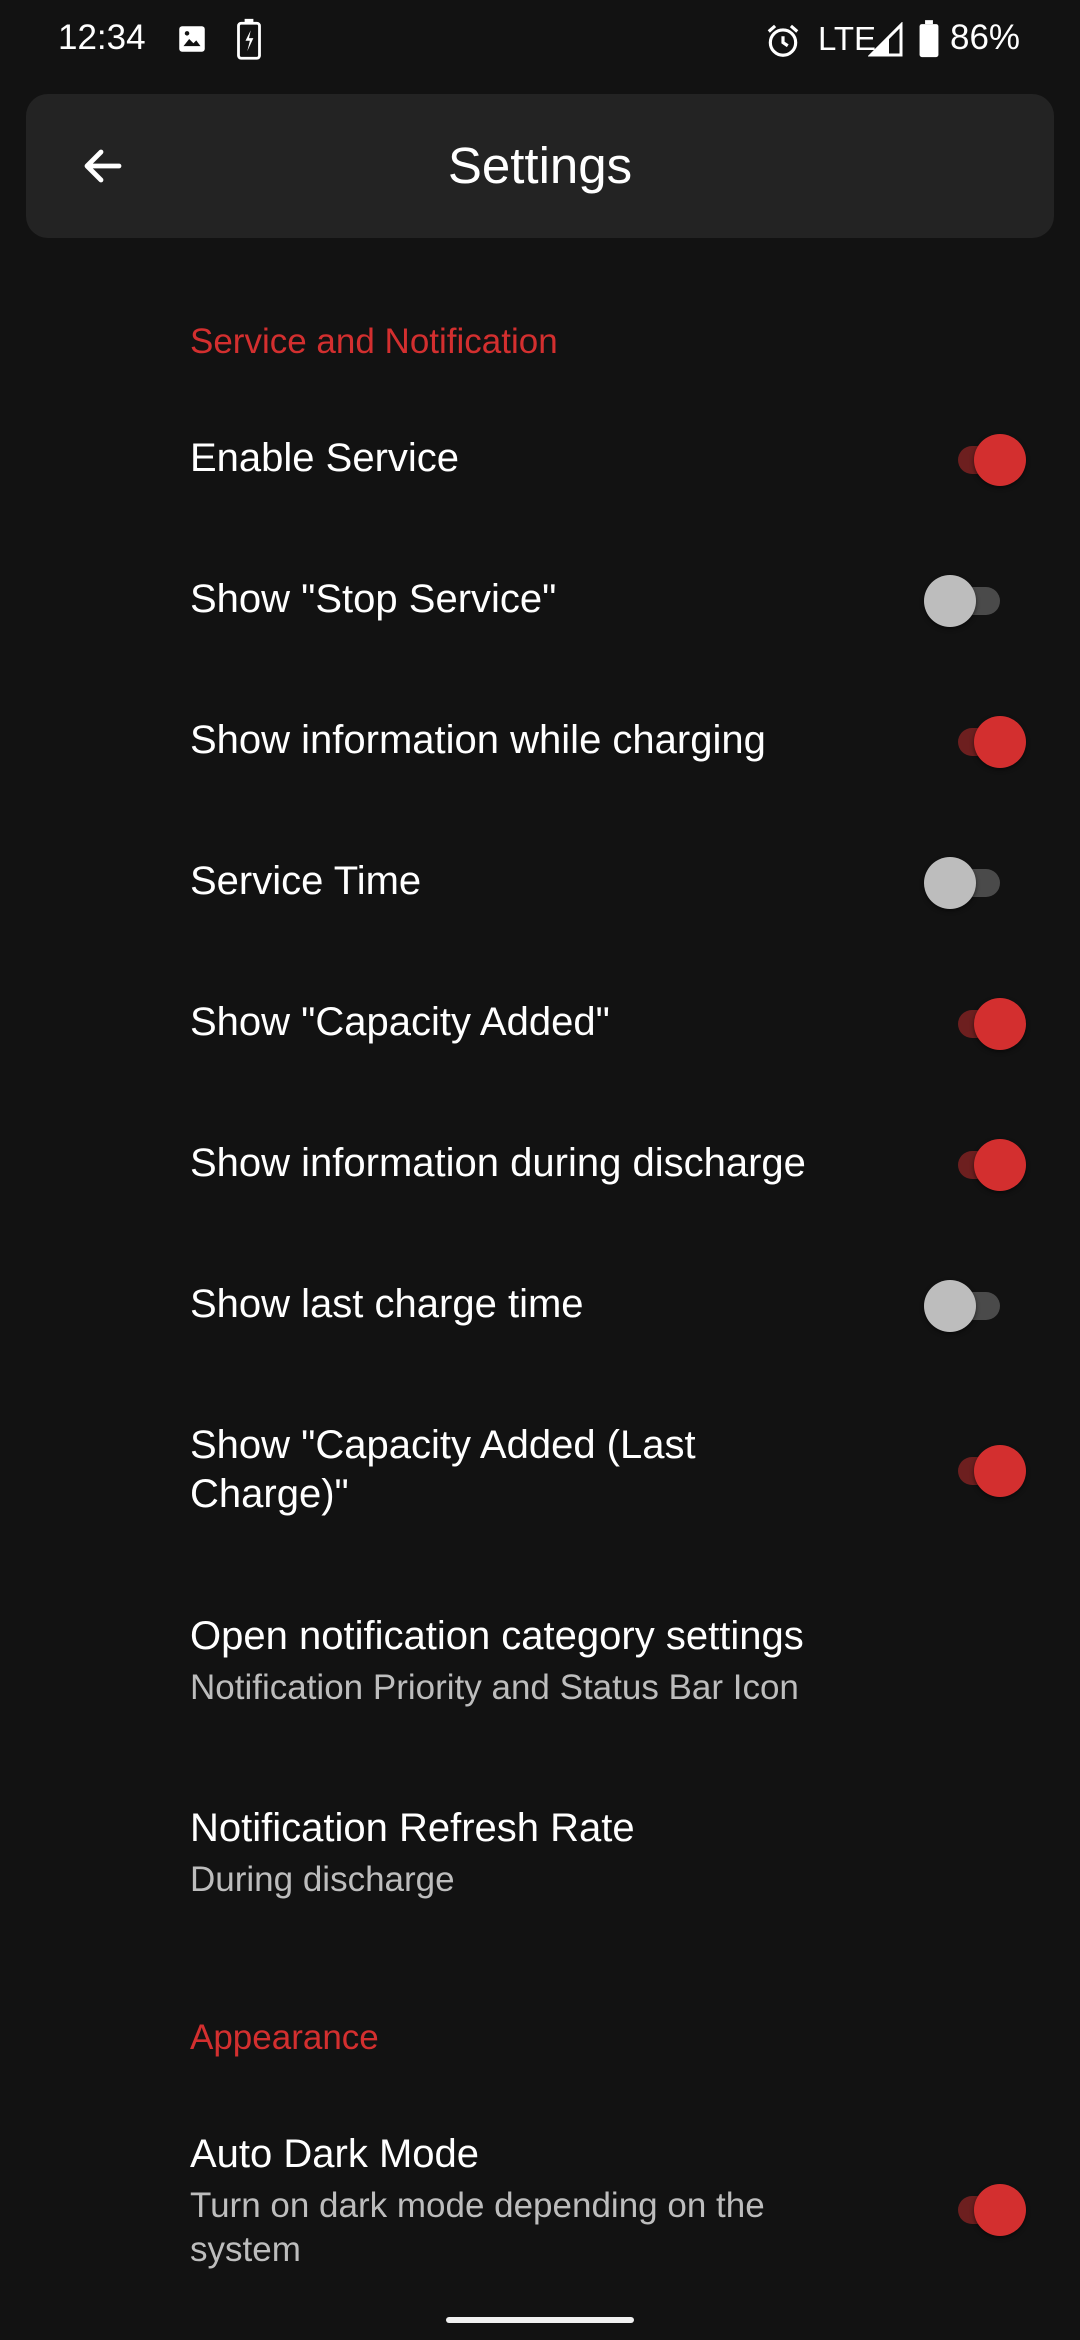 The width and height of the screenshot is (1080, 2340). I want to click on arrow-back-icon, so click(103, 166).